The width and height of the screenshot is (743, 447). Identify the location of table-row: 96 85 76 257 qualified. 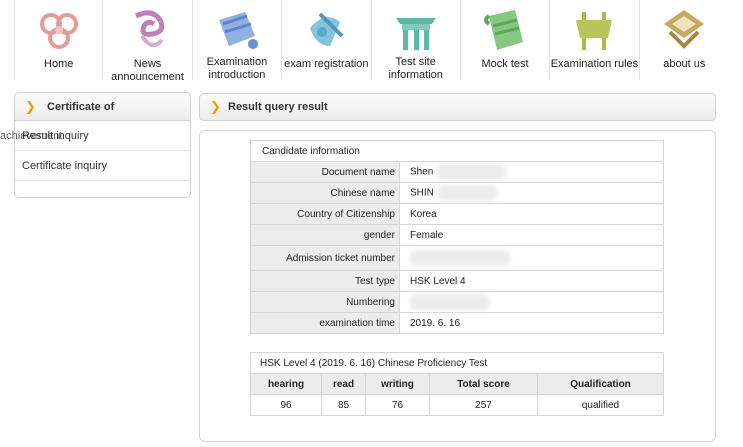
(457, 405).